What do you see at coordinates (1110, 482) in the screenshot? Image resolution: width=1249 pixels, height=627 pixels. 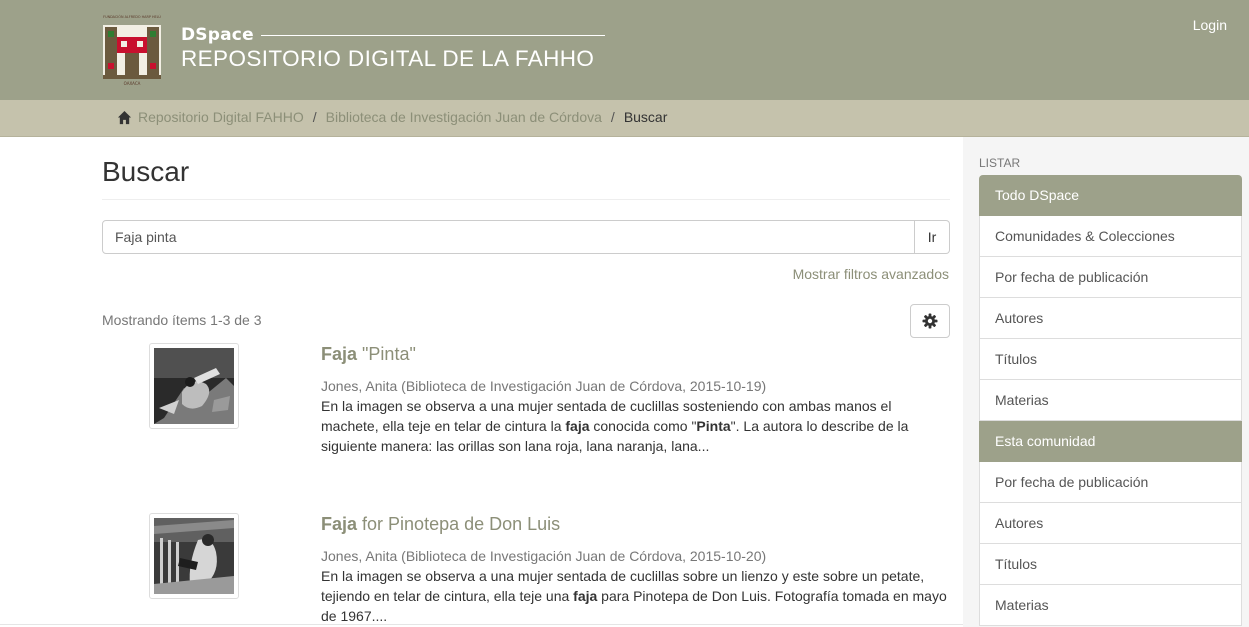 I see `sidebar-item-community-fecha: Por fecha de publicación` at bounding box center [1110, 482].